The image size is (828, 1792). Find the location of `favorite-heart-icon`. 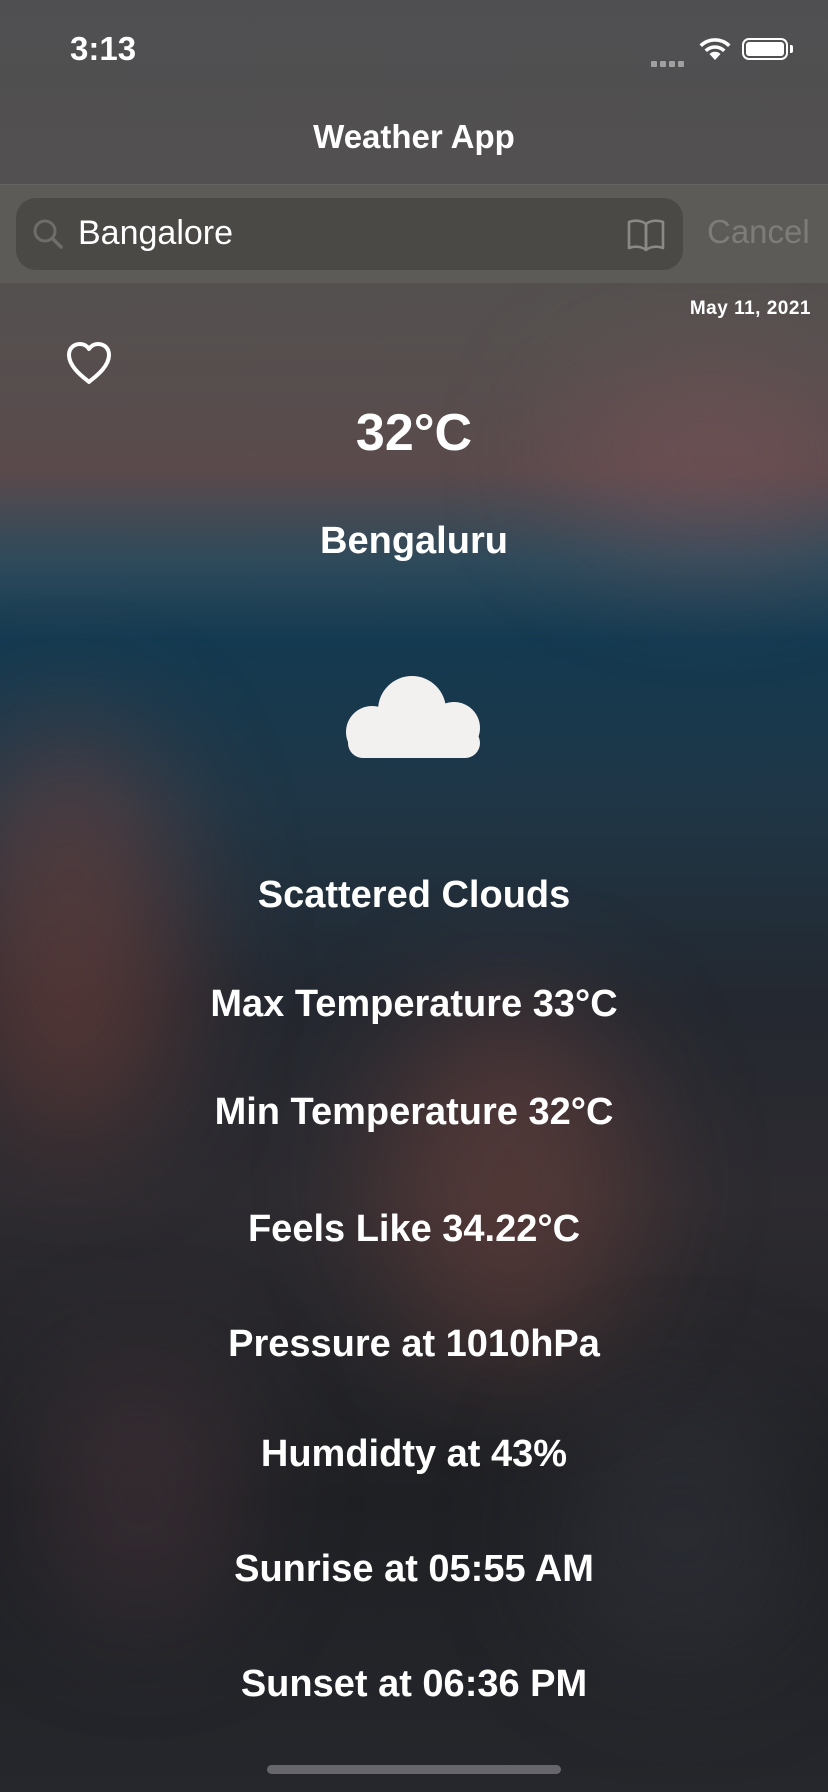

favorite-heart-icon is located at coordinates (89, 363).